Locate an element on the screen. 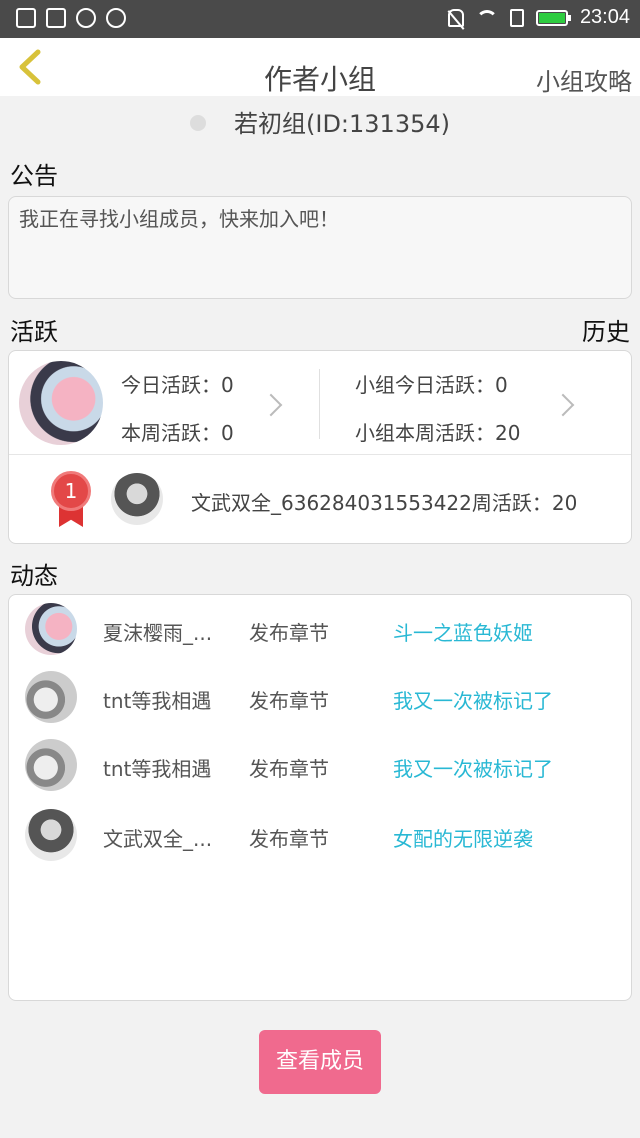 The width and height of the screenshot is (640, 1138). feed-item: 夏沫樱雨_... 发布章节 斗一之蓝色妖姬 is located at coordinates (320, 629).